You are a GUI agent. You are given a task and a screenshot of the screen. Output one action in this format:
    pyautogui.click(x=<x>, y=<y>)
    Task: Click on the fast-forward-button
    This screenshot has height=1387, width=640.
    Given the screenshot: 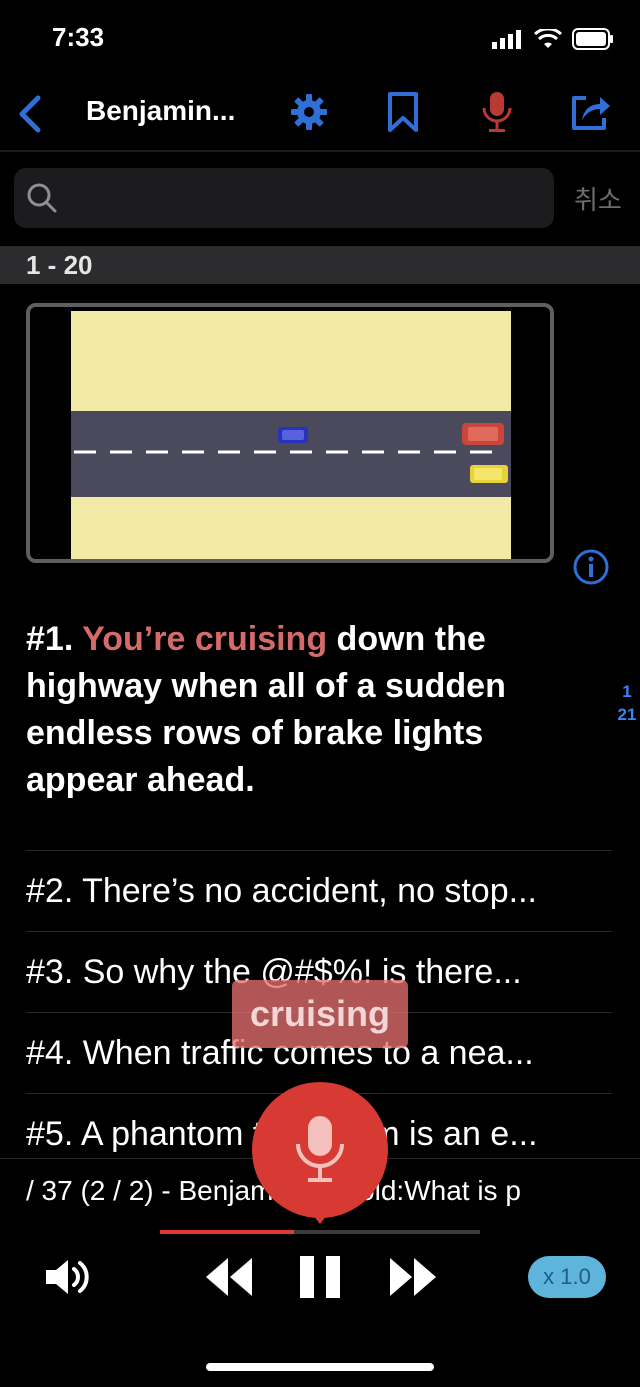 What is the action you would take?
    pyautogui.click(x=413, y=1277)
    